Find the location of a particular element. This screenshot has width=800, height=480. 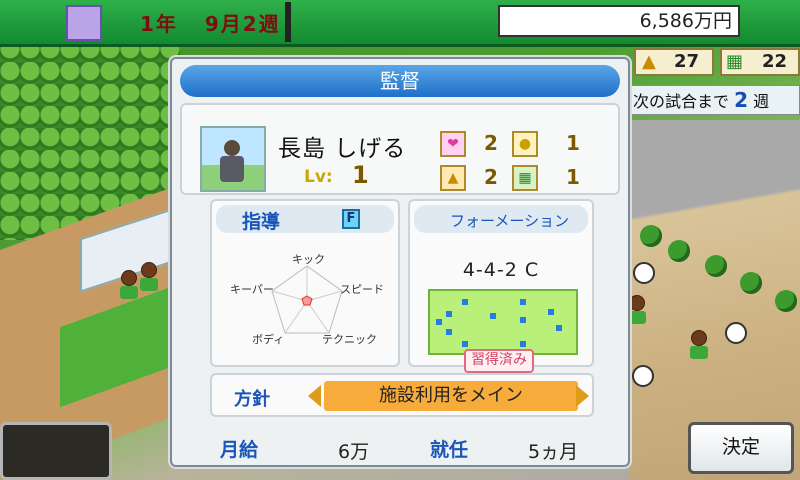

date-year: 1年 is located at coordinates (159, 24).